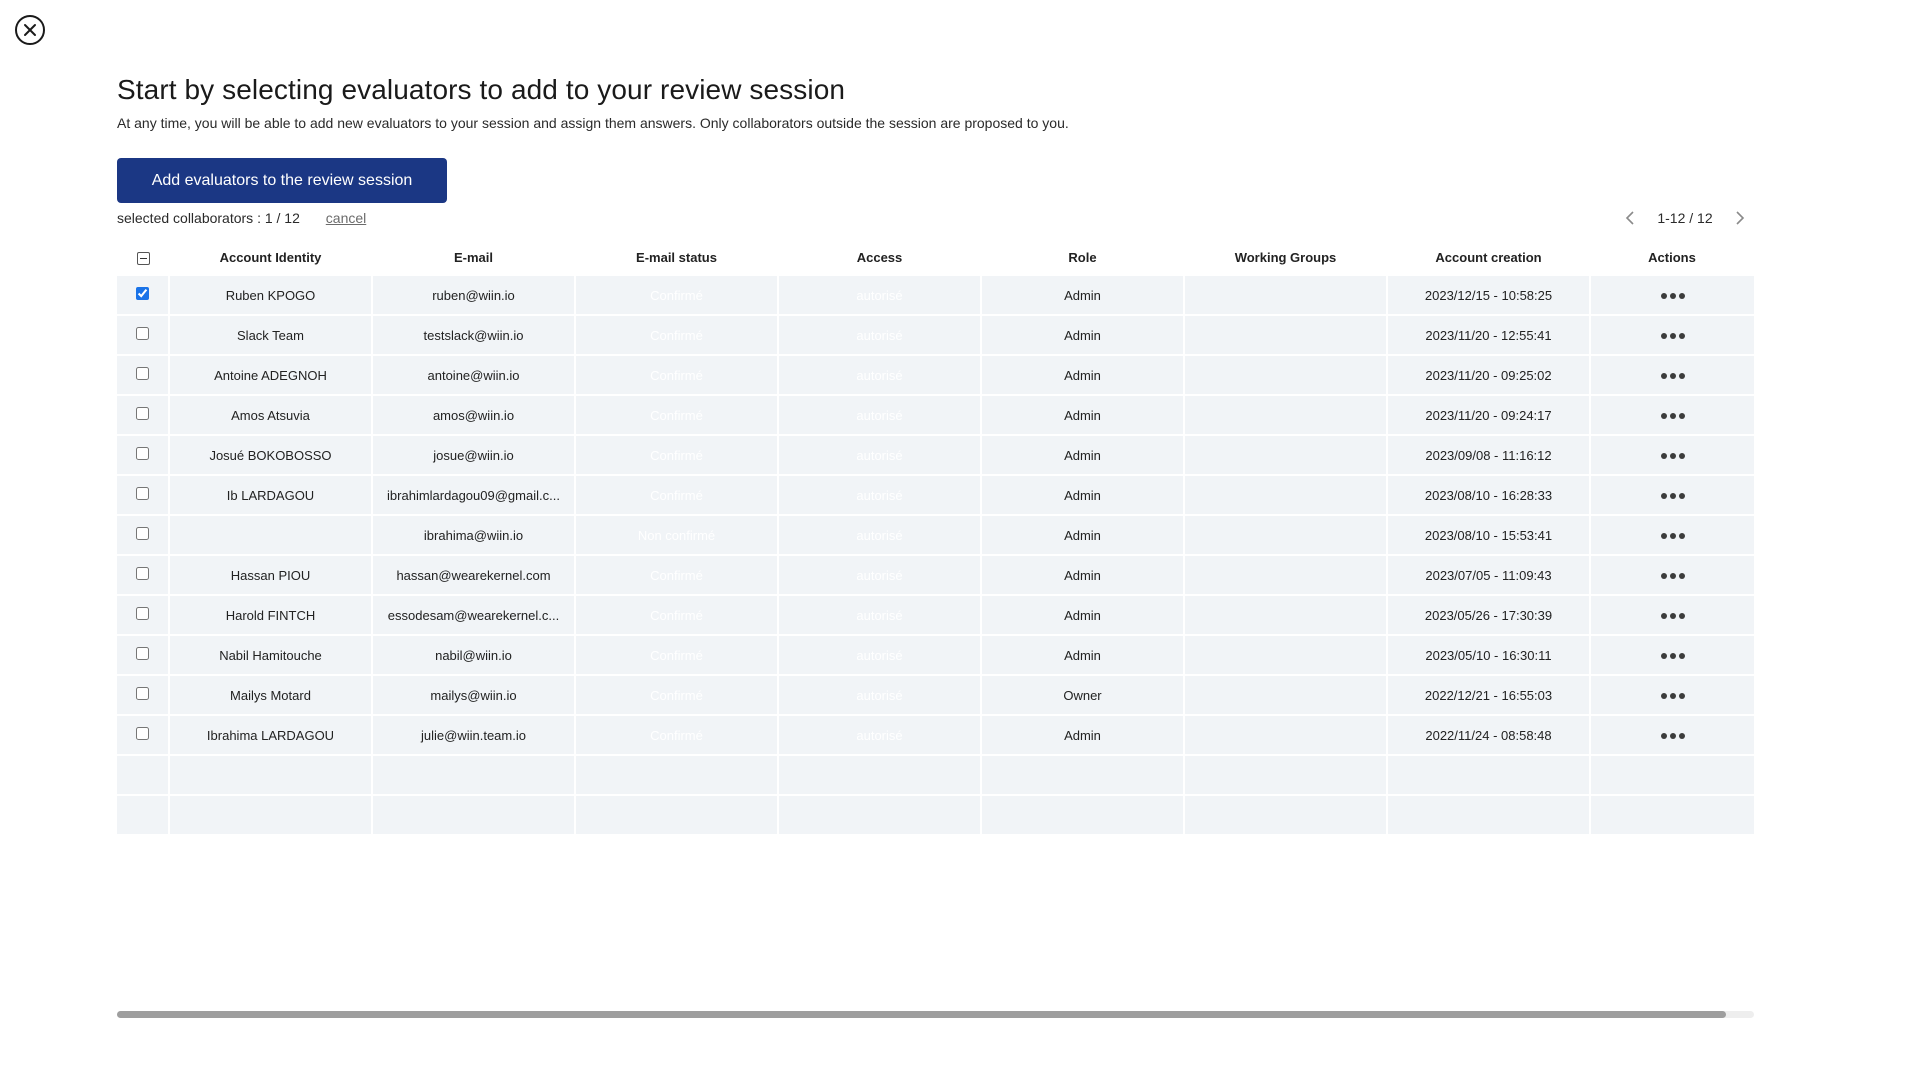  What do you see at coordinates (1083, 695) in the screenshot?
I see `role: Owner` at bounding box center [1083, 695].